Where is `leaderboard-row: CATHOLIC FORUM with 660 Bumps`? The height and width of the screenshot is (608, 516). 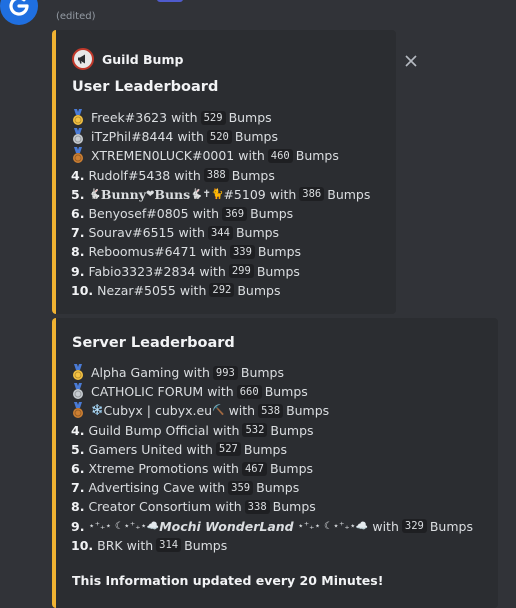 leaderboard-row: CATHOLIC FORUM with 660 Bumps is located at coordinates (272, 391).